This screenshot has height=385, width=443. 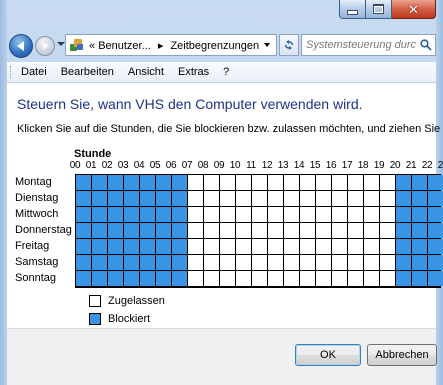 What do you see at coordinates (34, 72) in the screenshot?
I see `menu-item-datei: Datei` at bounding box center [34, 72].